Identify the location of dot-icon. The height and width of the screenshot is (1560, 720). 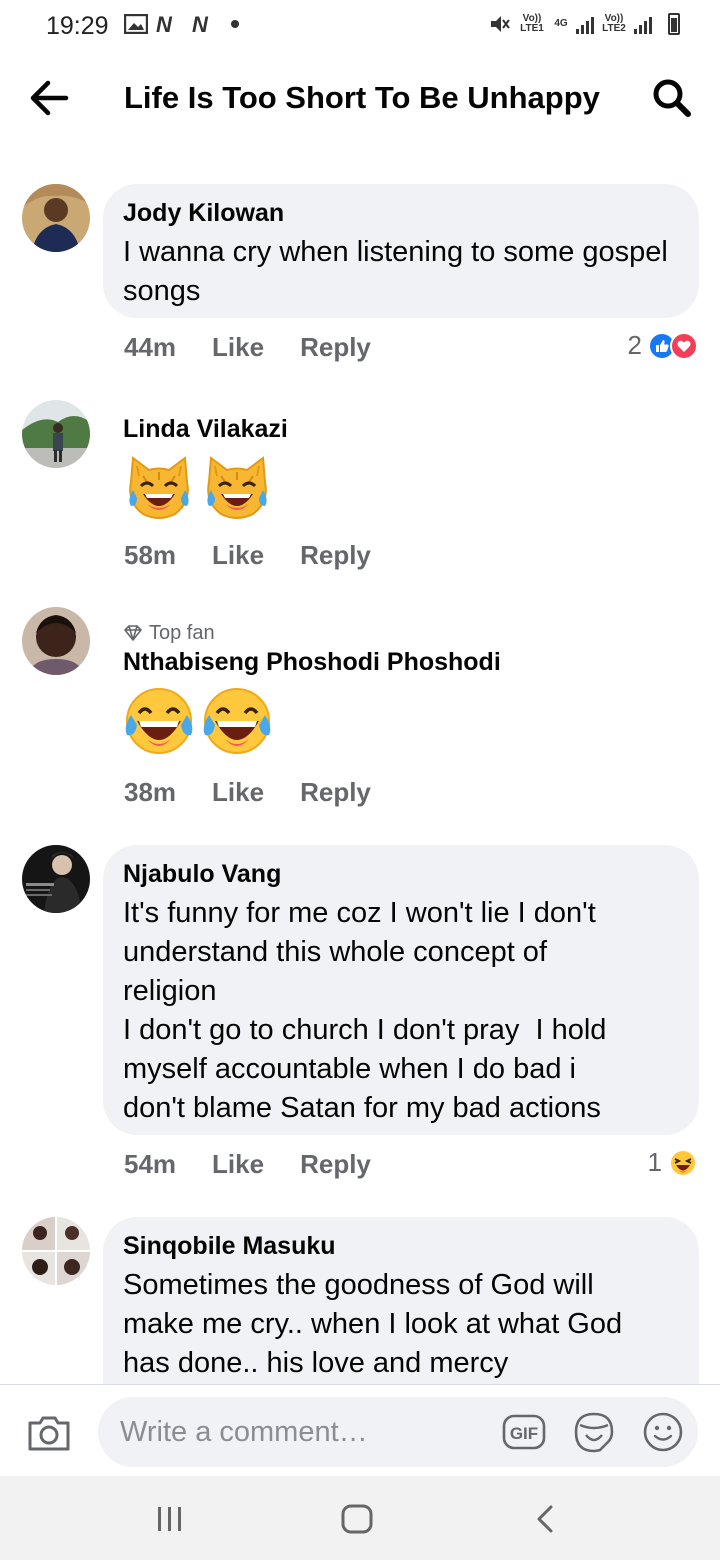
(235, 24).